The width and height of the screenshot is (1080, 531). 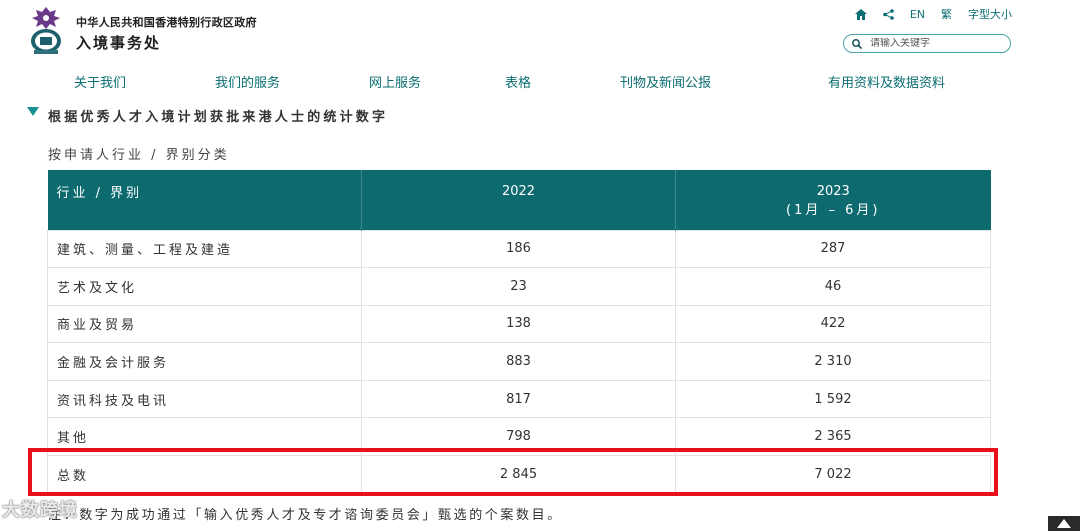 What do you see at coordinates (857, 43) in the screenshot?
I see `search-icon` at bounding box center [857, 43].